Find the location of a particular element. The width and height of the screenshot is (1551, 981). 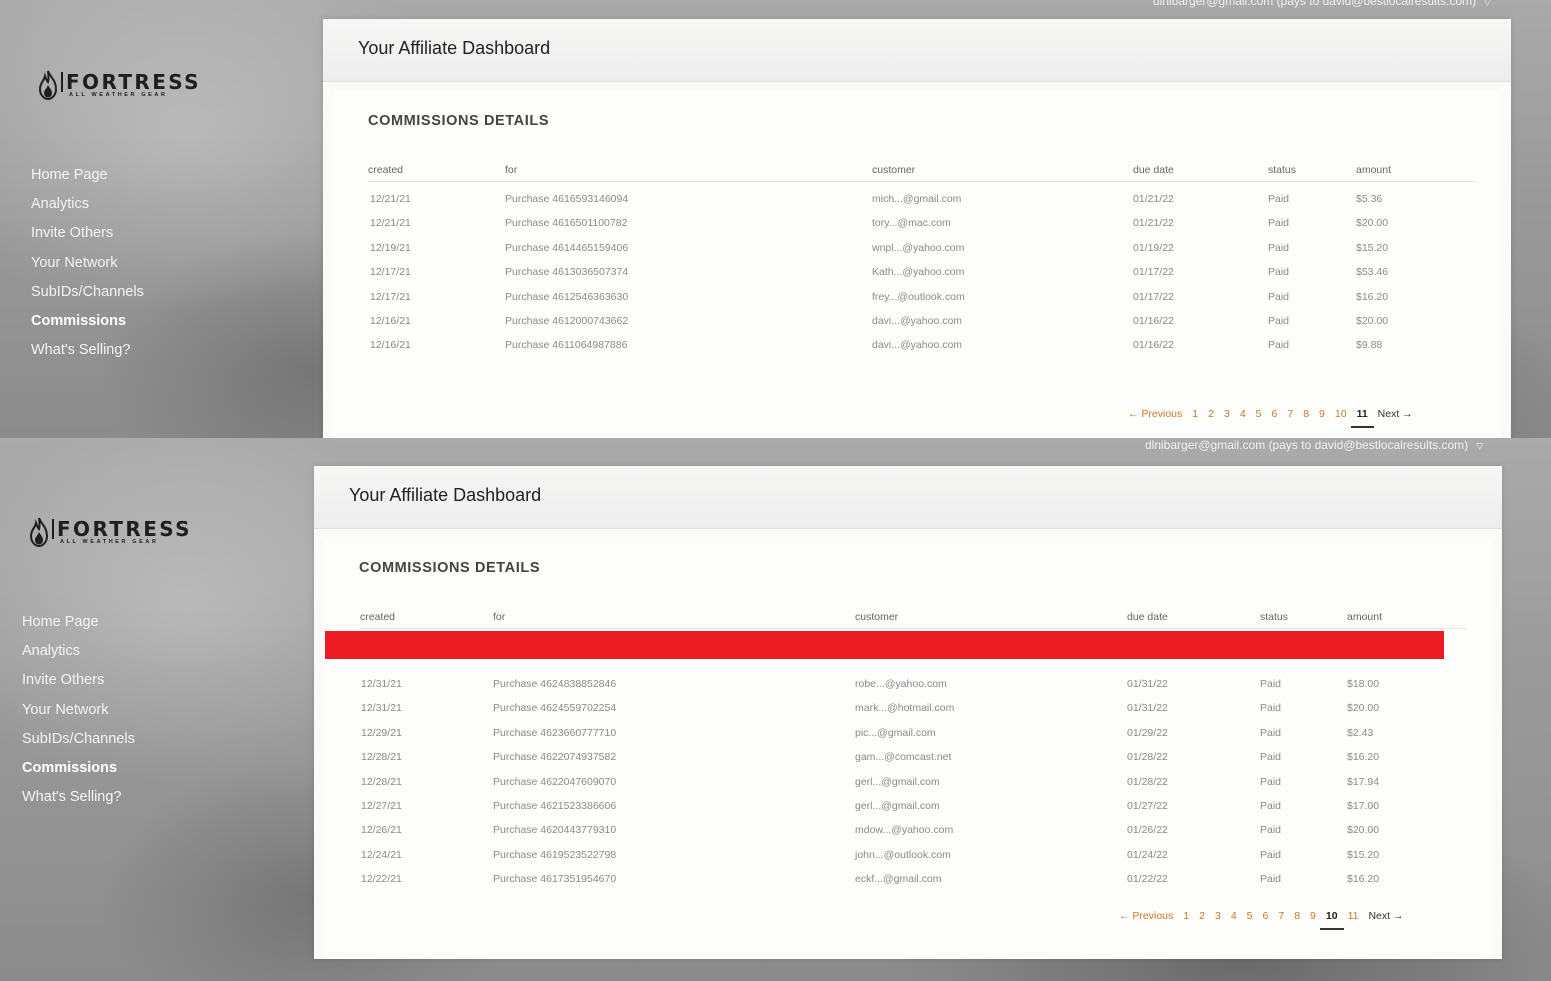

logo-tagline: ALL WEATHER GEAR is located at coordinates (109, 541).